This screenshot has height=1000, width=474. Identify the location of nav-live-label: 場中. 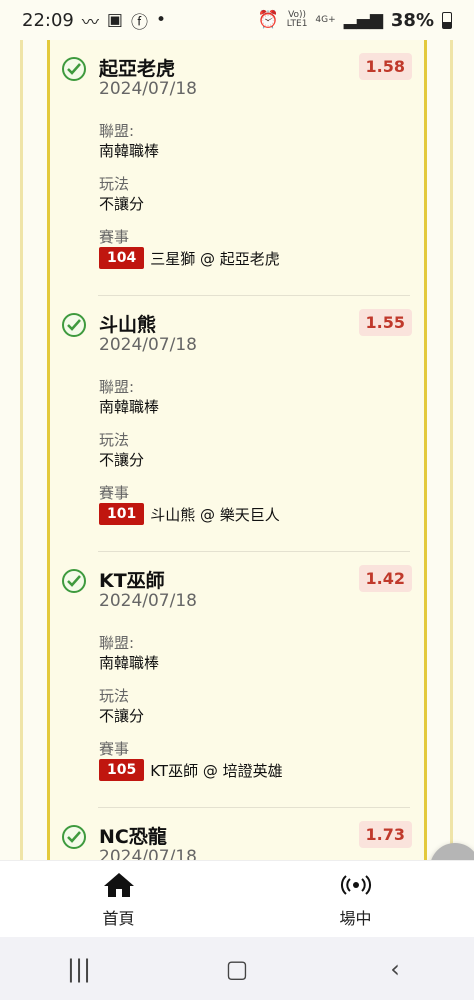
(355, 918).